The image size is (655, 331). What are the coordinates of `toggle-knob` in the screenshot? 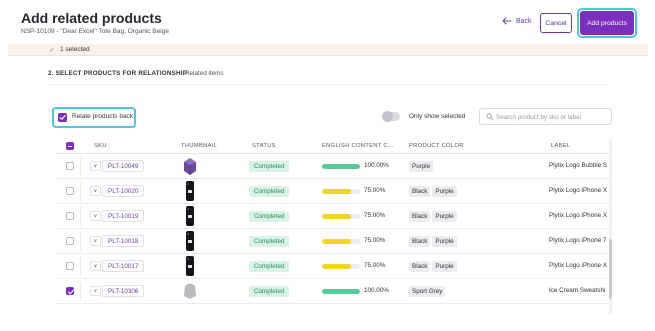 It's located at (387, 116).